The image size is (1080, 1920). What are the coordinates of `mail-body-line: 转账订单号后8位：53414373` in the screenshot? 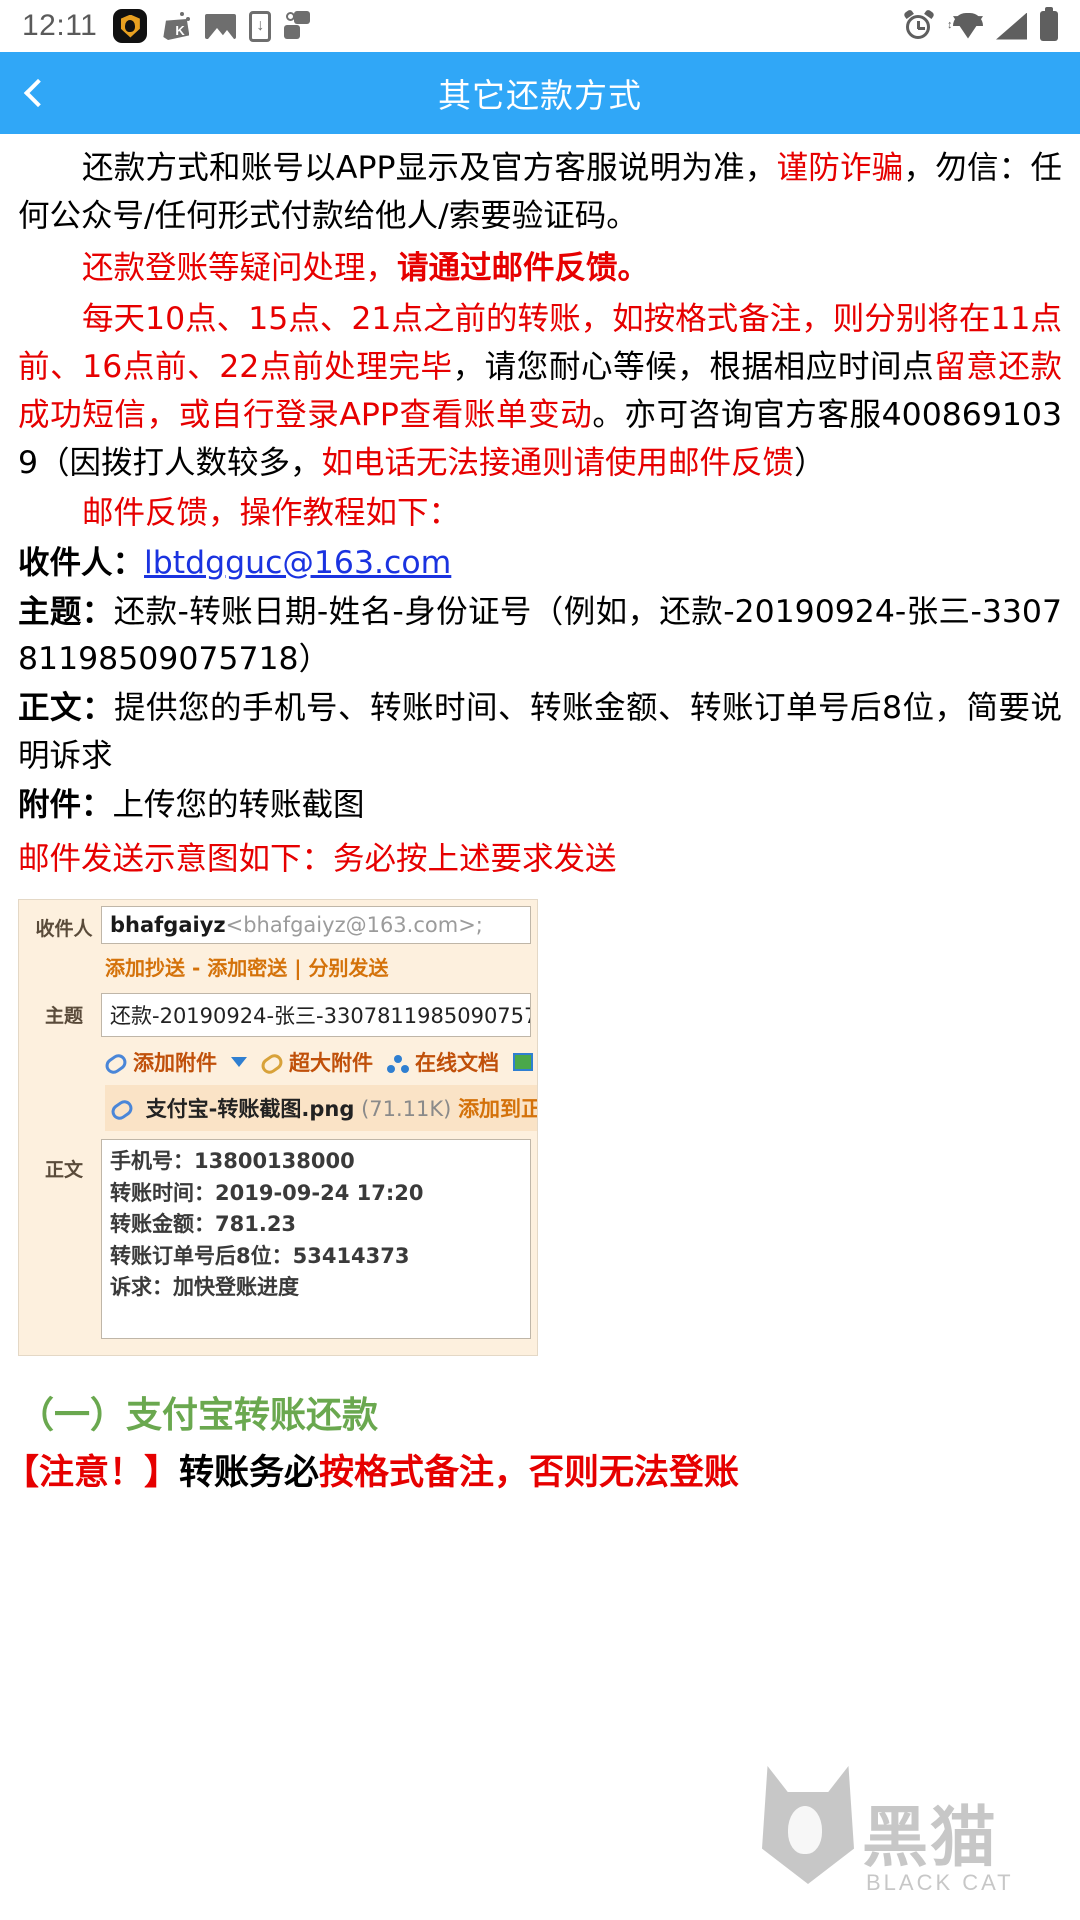 It's located at (260, 1255).